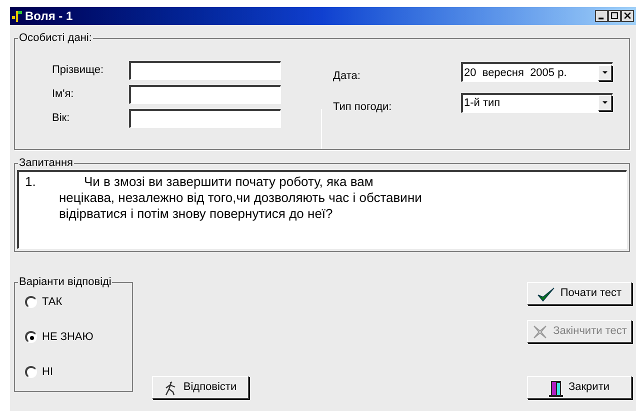 This screenshot has width=636, height=411. What do you see at coordinates (200, 387) in the screenshot?
I see `answer-button: Відповісти` at bounding box center [200, 387].